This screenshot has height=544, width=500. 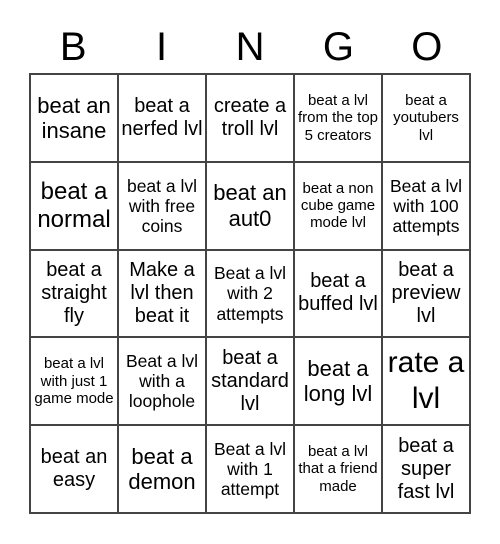 What do you see at coordinates (162, 205) in the screenshot?
I see `bingo-cell: beat a lvl with free coins` at bounding box center [162, 205].